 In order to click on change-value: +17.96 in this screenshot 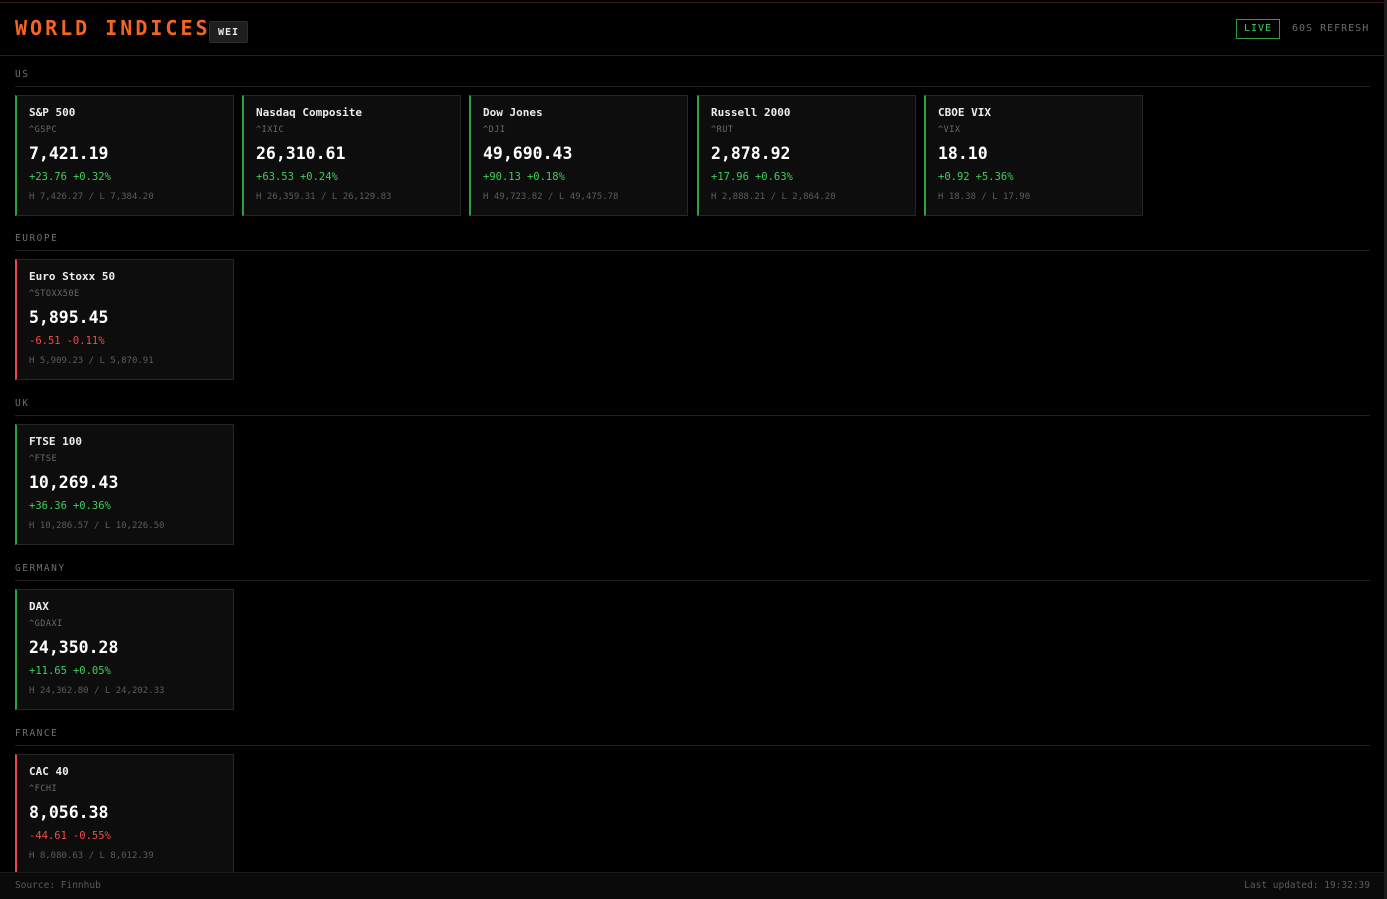, I will do `click(730, 177)`.